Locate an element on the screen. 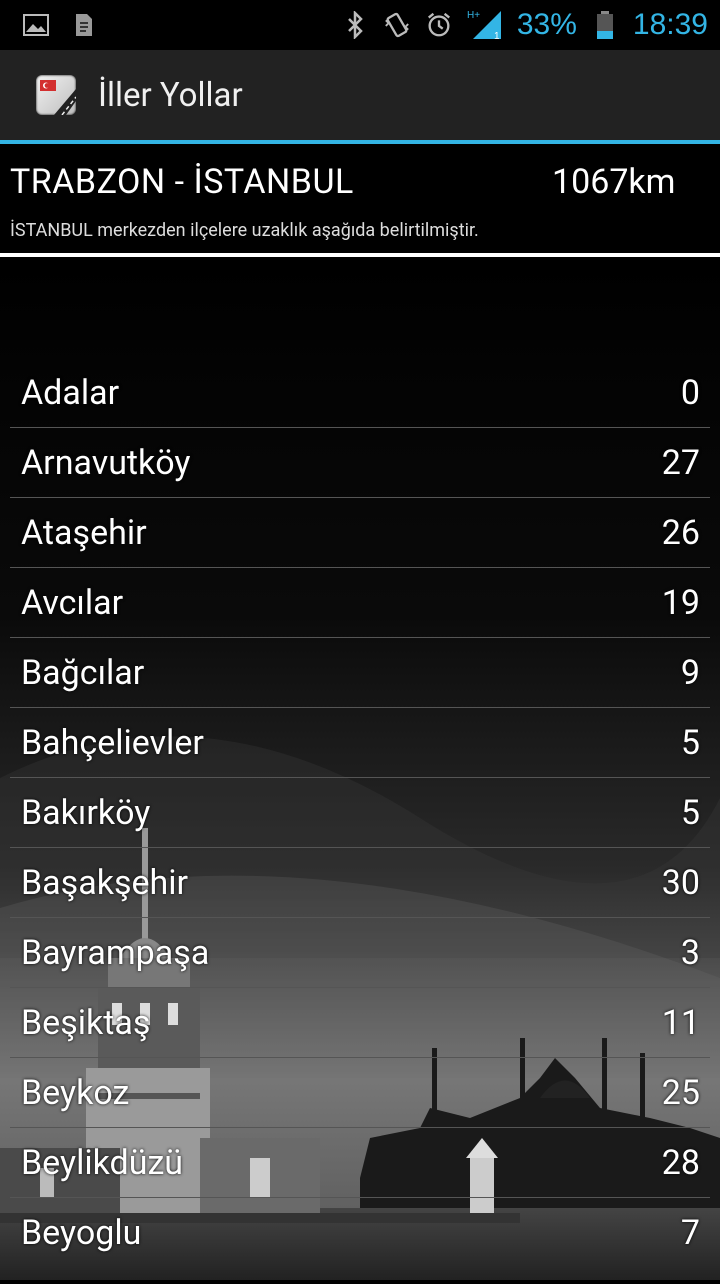 This screenshot has width=720, height=1284. app-logo-icon is located at coordinates (56, 95).